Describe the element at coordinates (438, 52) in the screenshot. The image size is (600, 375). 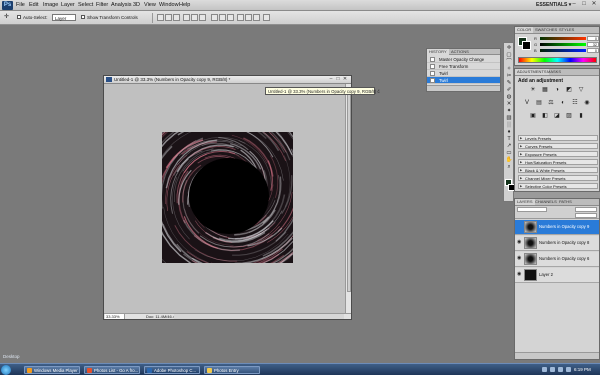
I see `tab-history: HISTORY` at that location.